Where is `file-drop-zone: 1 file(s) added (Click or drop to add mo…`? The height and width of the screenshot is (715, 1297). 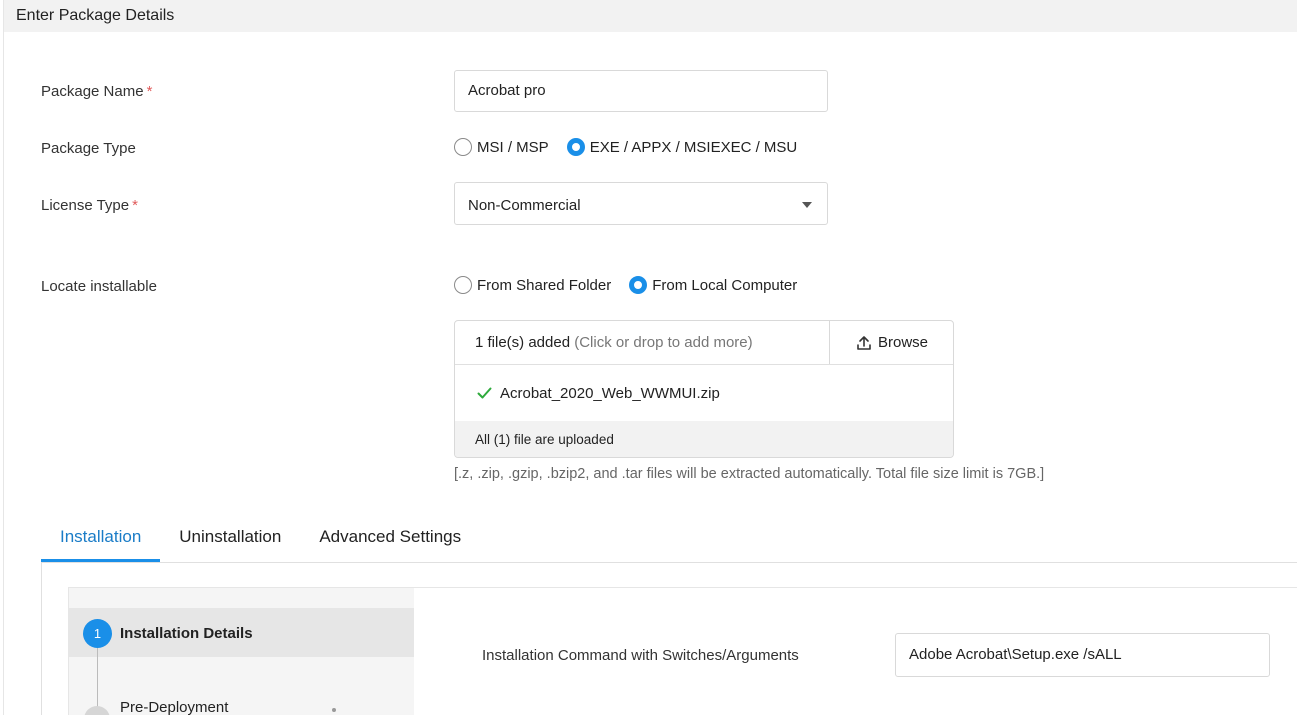
file-drop-zone: 1 file(s) added (Click or drop to add mo… is located at coordinates (642, 342).